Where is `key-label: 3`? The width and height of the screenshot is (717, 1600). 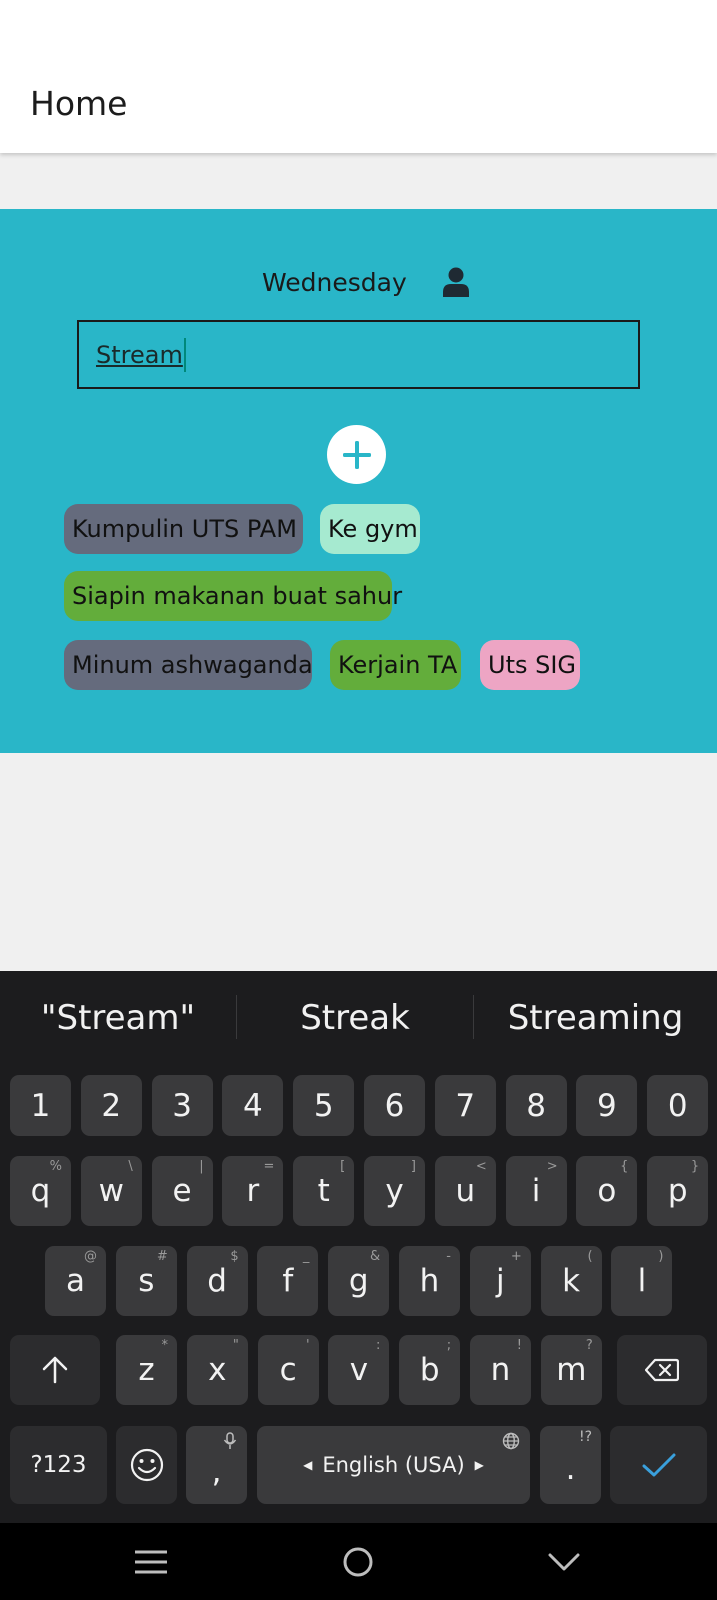
key-label: 3 is located at coordinates (182, 1105).